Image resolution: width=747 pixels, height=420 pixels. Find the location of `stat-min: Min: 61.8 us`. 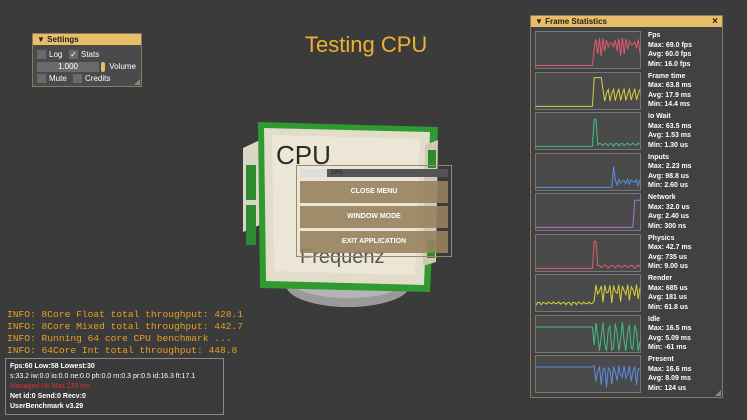

stat-min: Min: 61.8 us is located at coordinates (668, 307).